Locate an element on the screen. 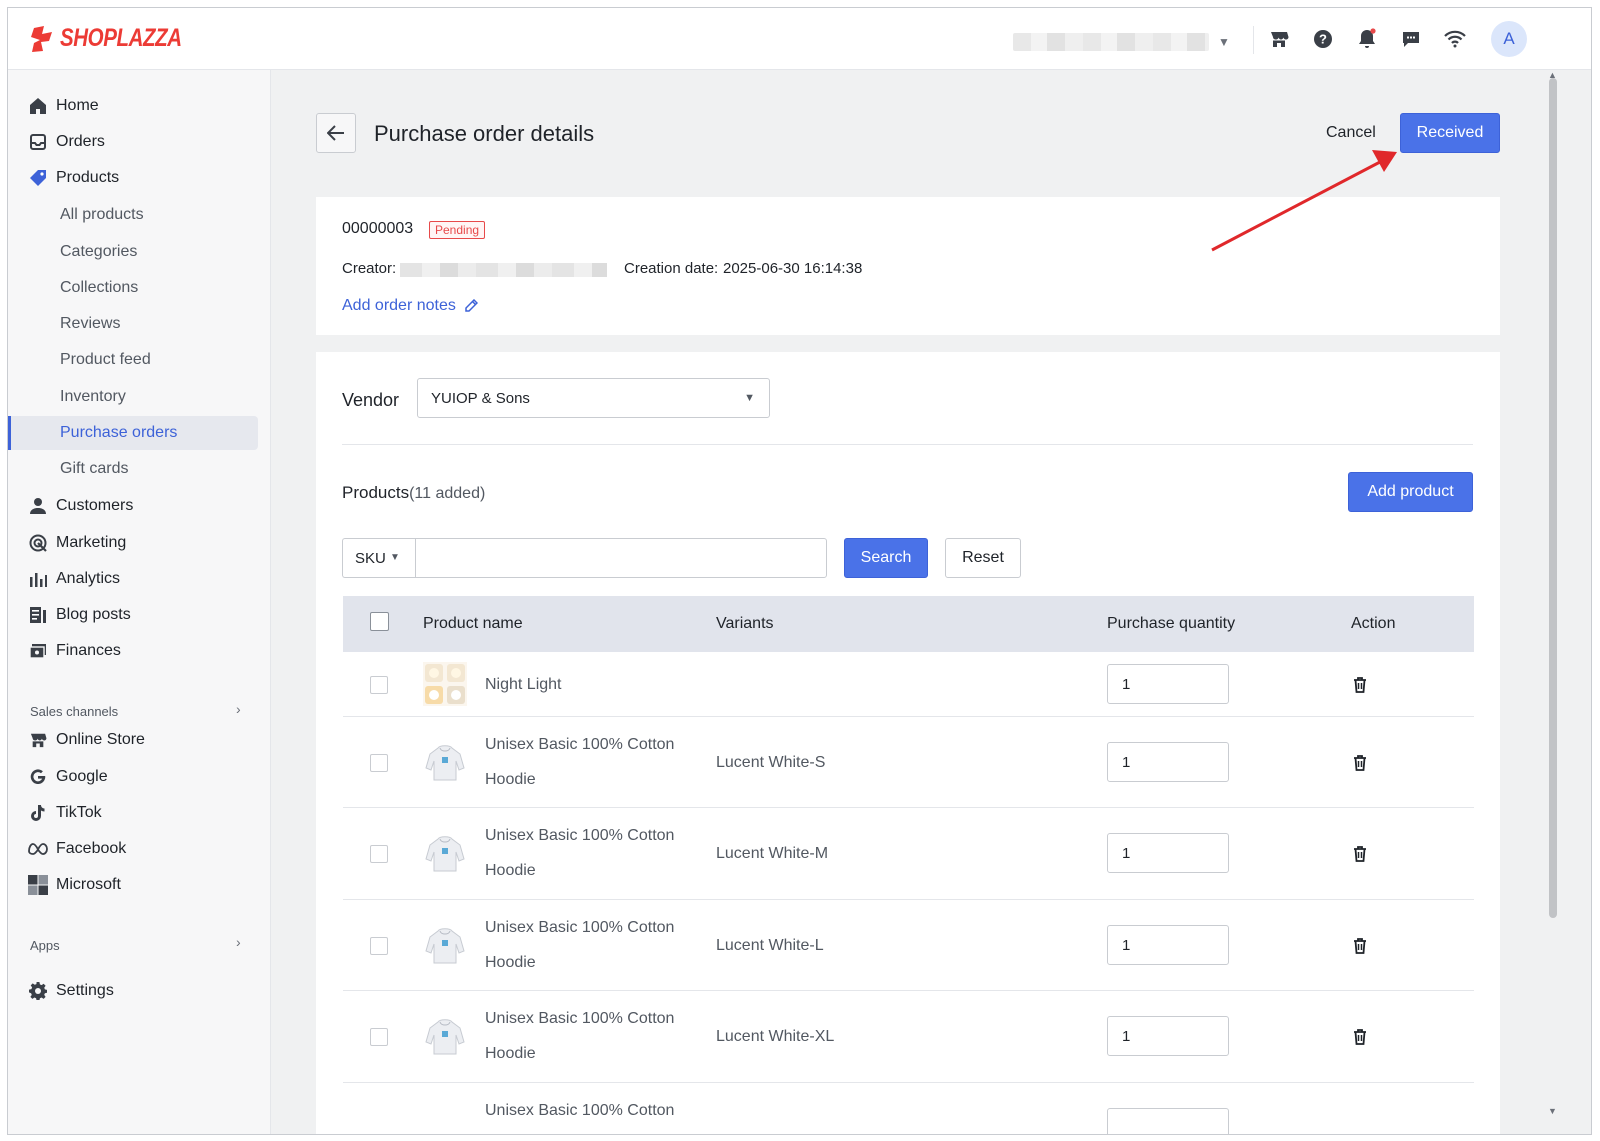 This screenshot has height=1141, width=1600. product-variant: Lucent White-L is located at coordinates (770, 945).